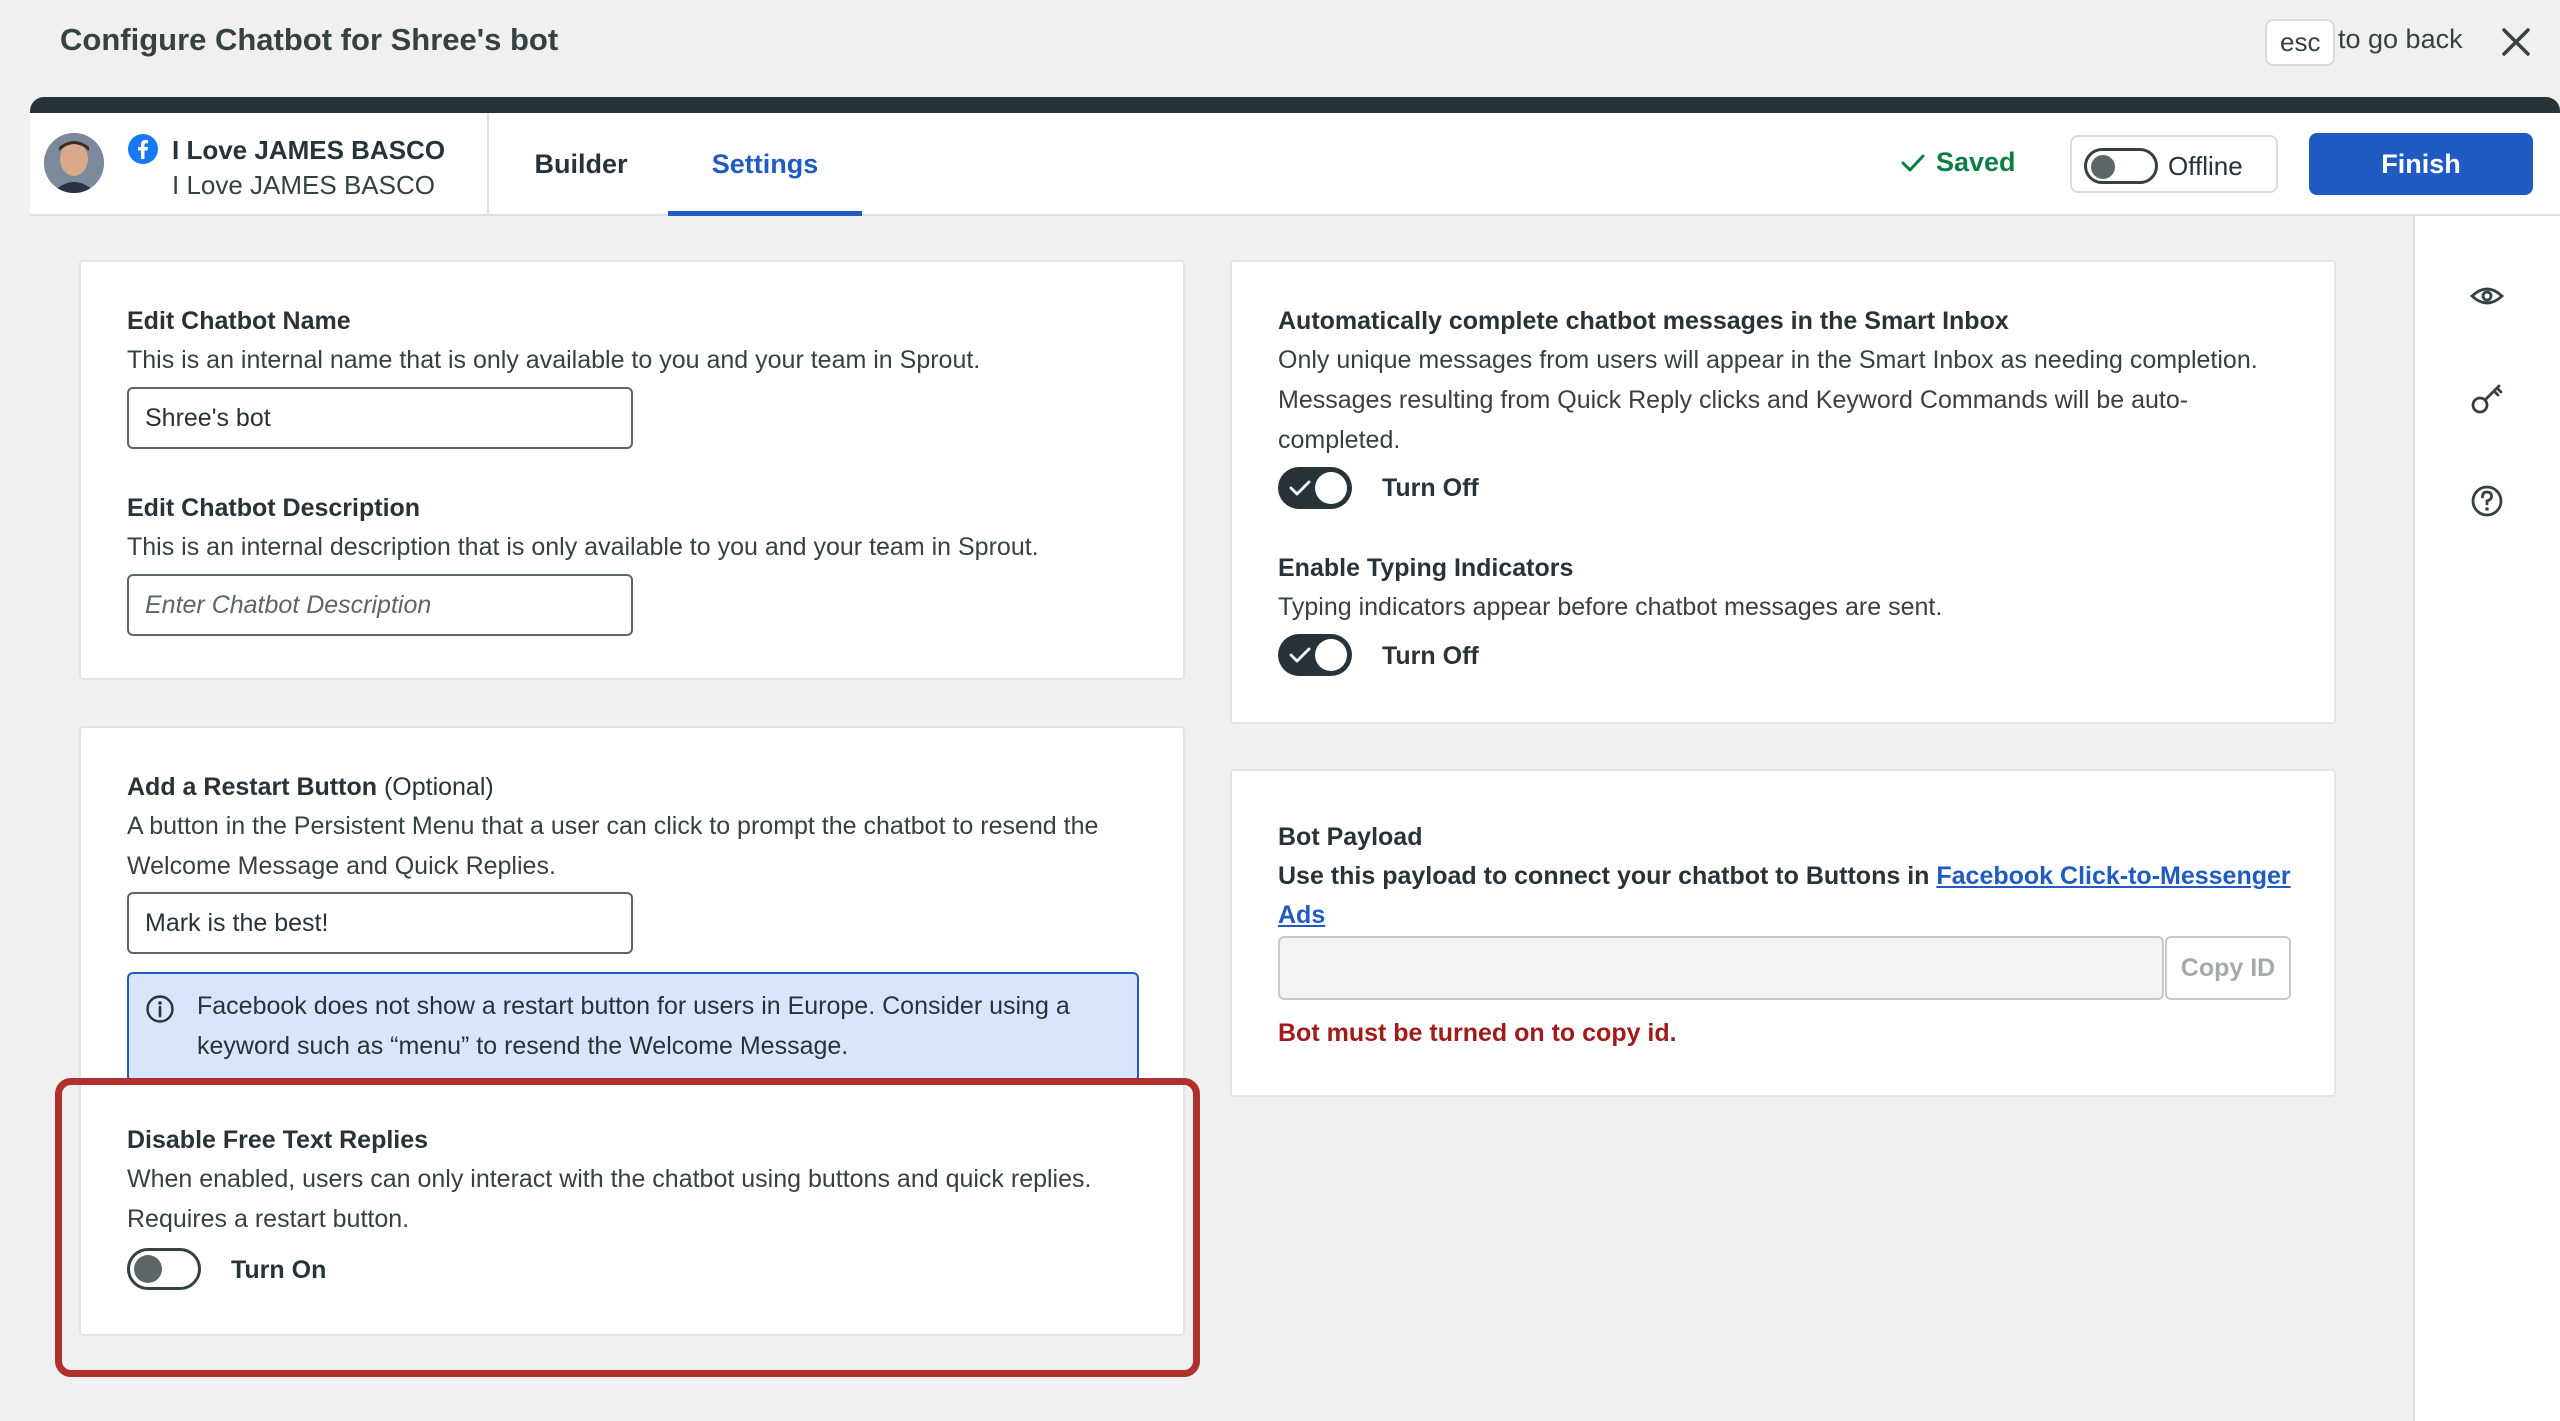 This screenshot has height=1421, width=2560. What do you see at coordinates (2516, 42) in the screenshot?
I see `close-icon` at bounding box center [2516, 42].